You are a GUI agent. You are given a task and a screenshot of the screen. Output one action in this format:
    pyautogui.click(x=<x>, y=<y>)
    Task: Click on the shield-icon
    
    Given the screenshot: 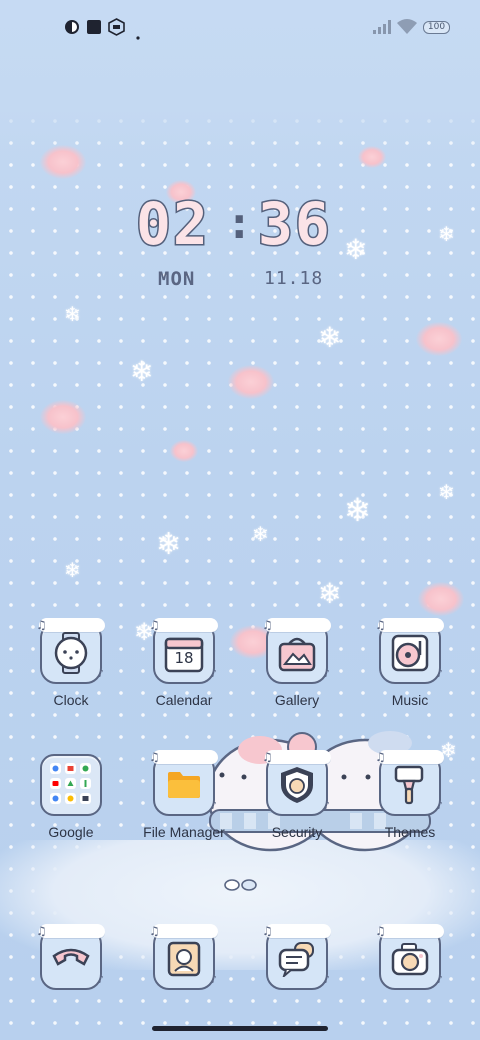 What is the action you would take?
    pyautogui.click(x=297, y=787)
    